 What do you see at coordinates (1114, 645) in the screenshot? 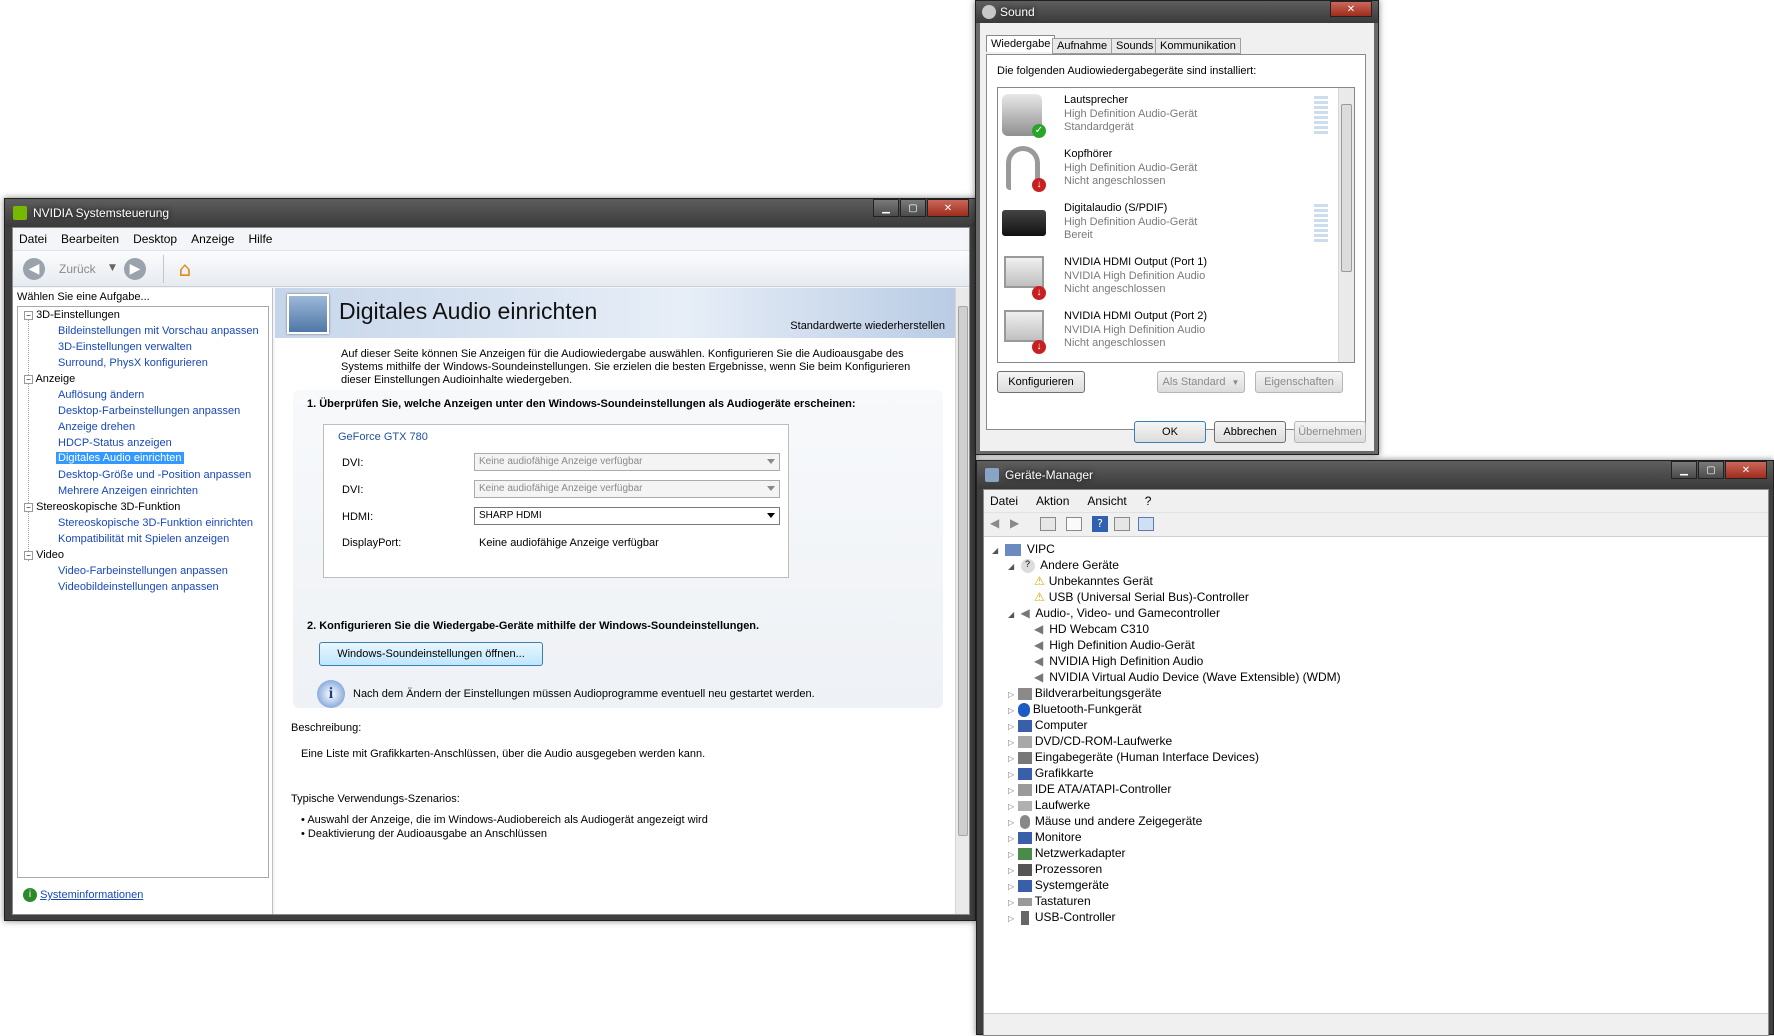
I see `tree-leaf: ◀ High Definition Audio-Gerät` at bounding box center [1114, 645].